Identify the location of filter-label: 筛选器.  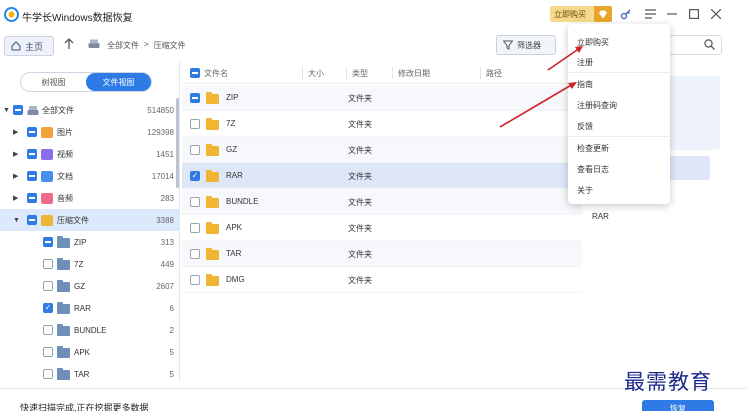
(529, 45).